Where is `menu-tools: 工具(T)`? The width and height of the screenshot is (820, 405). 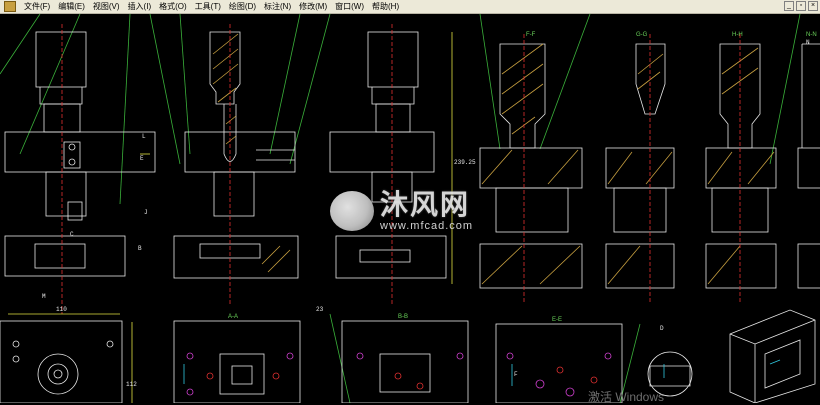
menu-tools: 工具(T) is located at coordinates (208, 7).